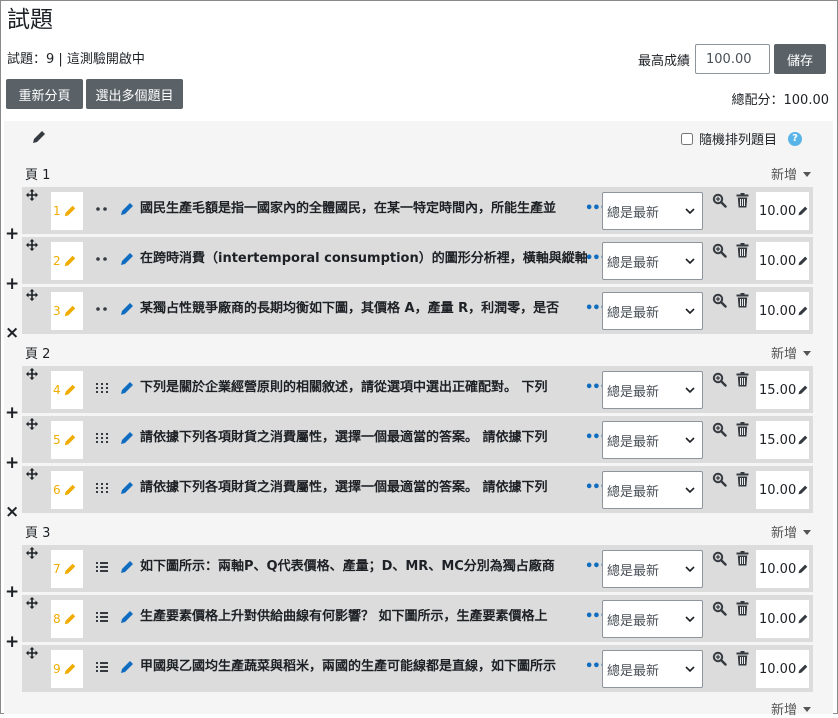  I want to click on select-multiple-button: 選出多個題目, so click(134, 94).